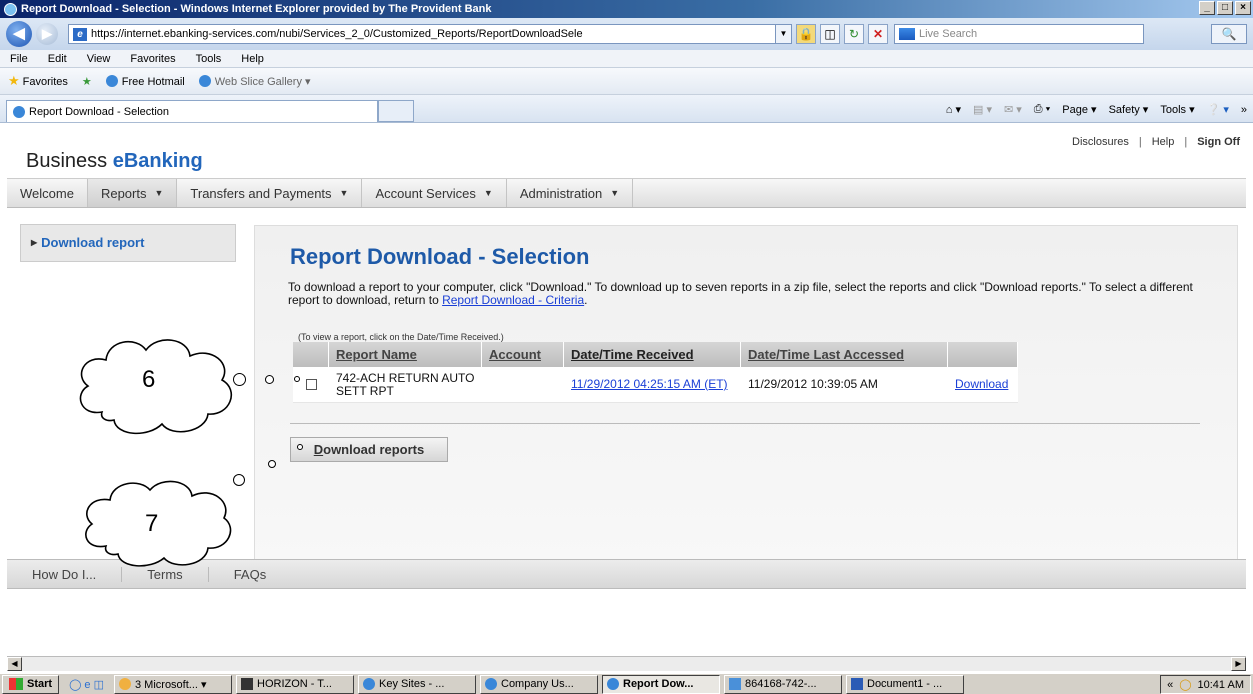 This screenshot has height=694, width=1253. What do you see at coordinates (878, 34) in the screenshot?
I see `stop-icon: ✕` at bounding box center [878, 34].